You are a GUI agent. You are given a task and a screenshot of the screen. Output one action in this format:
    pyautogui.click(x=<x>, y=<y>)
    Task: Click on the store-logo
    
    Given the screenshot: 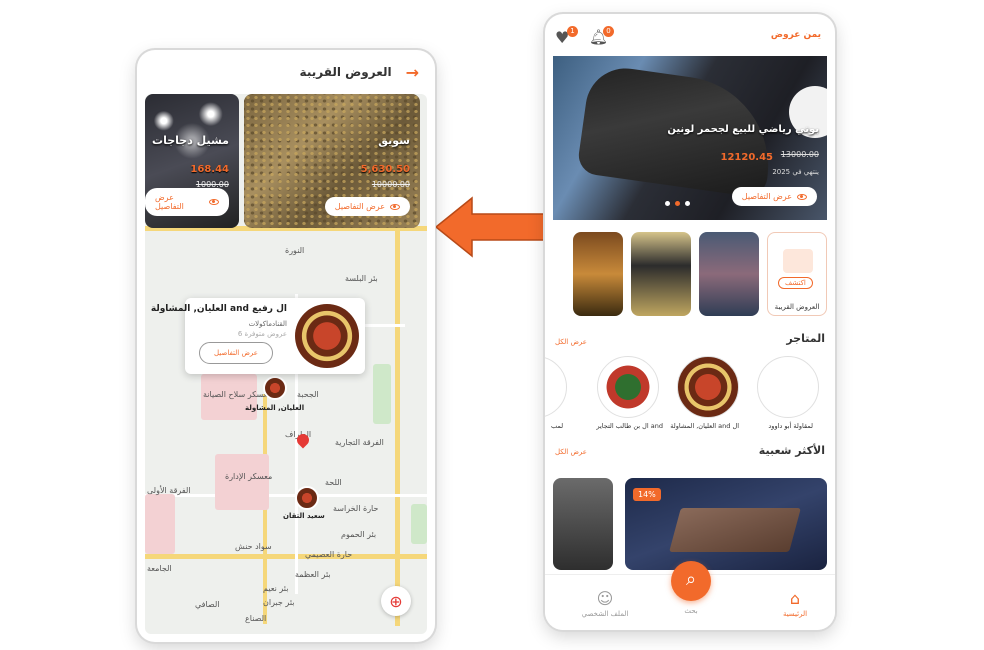 What is the action you would take?
    pyautogui.click(x=327, y=336)
    